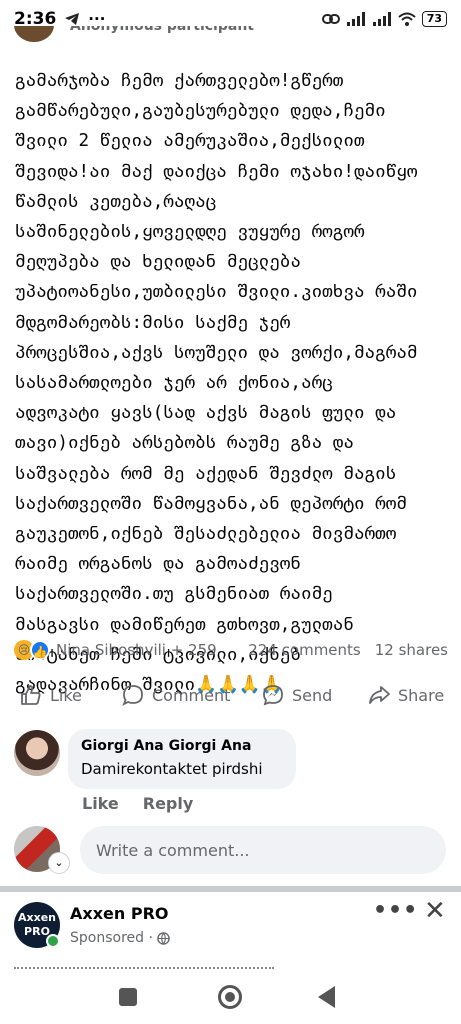  What do you see at coordinates (40, 650) in the screenshot?
I see `like-reaction-icon: 👍` at bounding box center [40, 650].